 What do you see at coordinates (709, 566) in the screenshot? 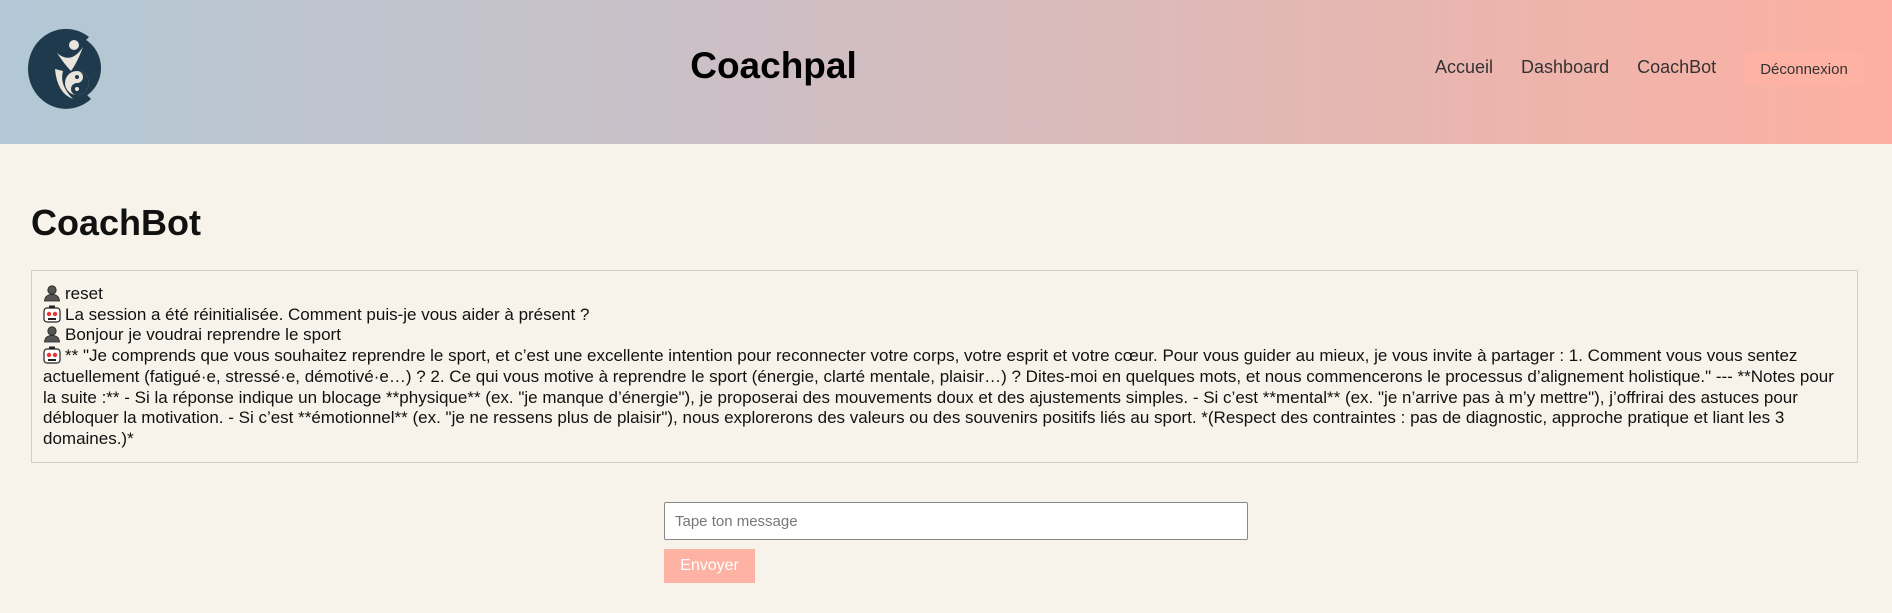
I see `send-button: Envoyer` at bounding box center [709, 566].